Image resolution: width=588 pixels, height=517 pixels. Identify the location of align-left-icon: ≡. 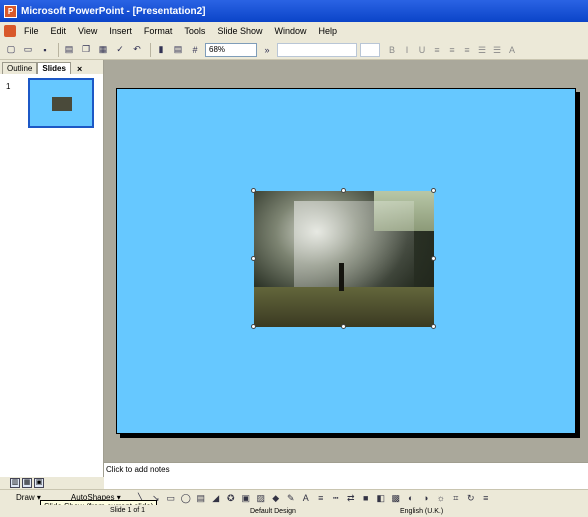
(437, 50).